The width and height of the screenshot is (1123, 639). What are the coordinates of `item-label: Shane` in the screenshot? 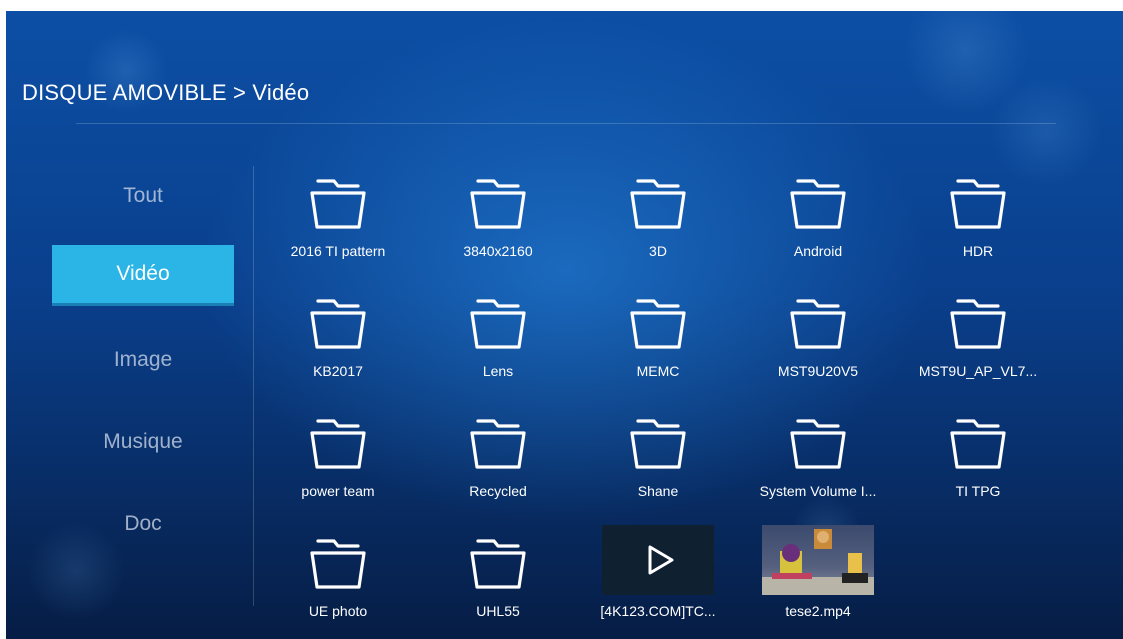 It's located at (658, 491).